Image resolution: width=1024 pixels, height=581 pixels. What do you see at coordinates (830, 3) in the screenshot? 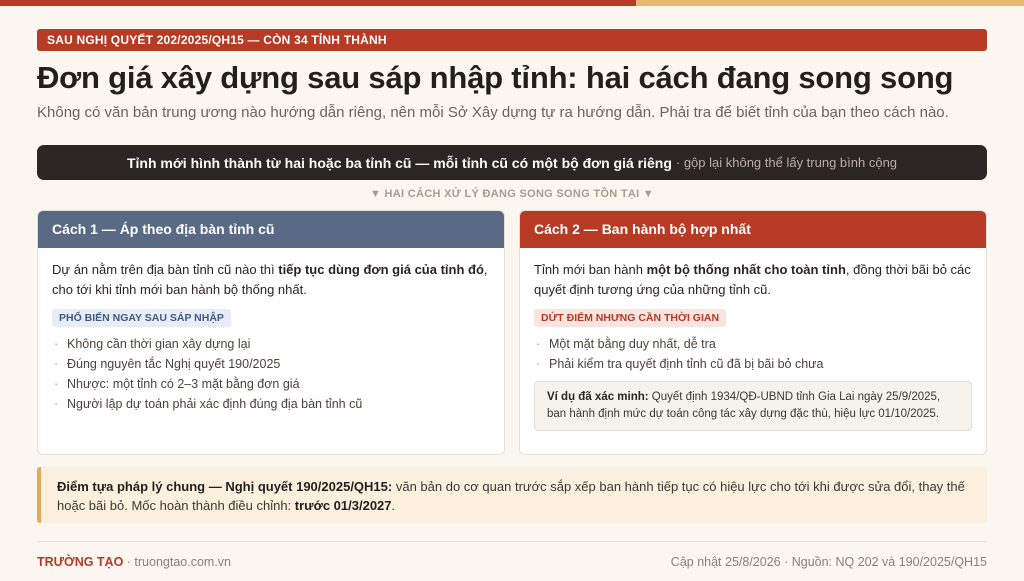
I see `top-accent-gold` at bounding box center [830, 3].